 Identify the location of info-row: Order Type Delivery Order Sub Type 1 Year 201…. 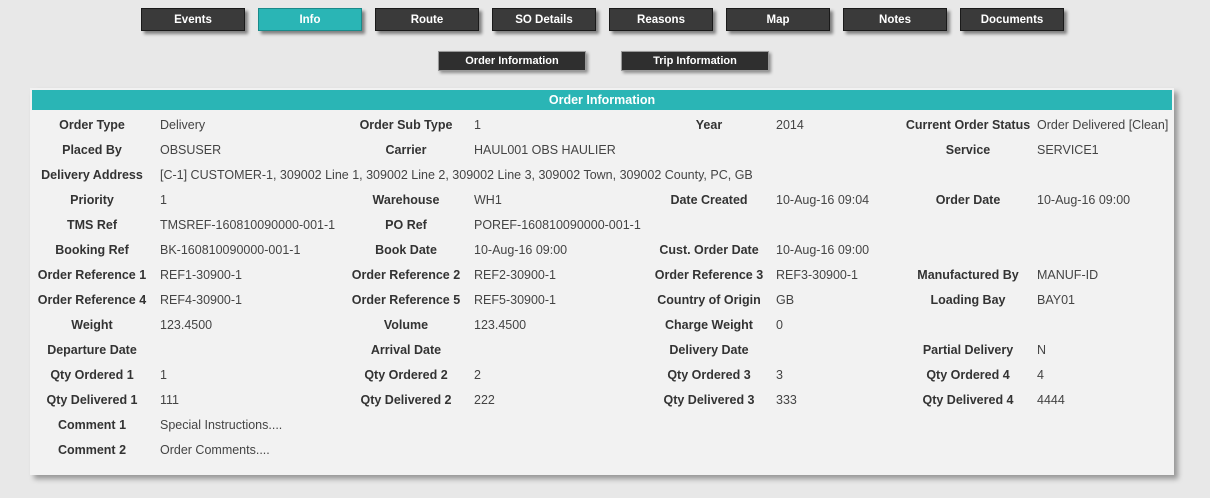
(602, 124).